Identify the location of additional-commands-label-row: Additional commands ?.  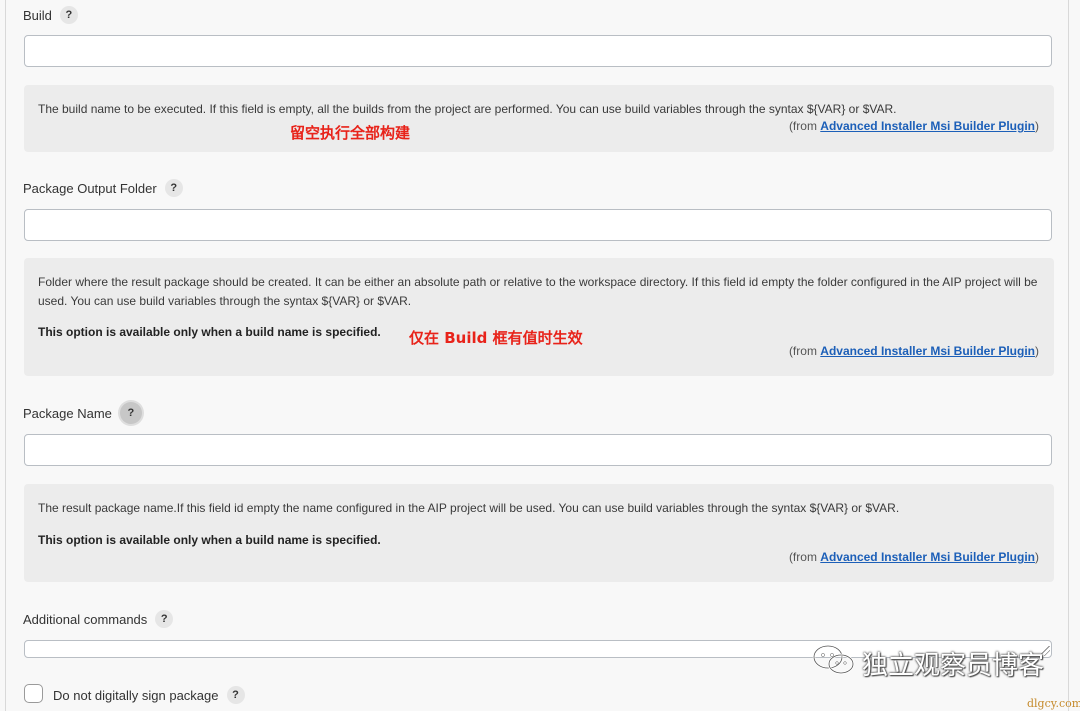
(98, 619).